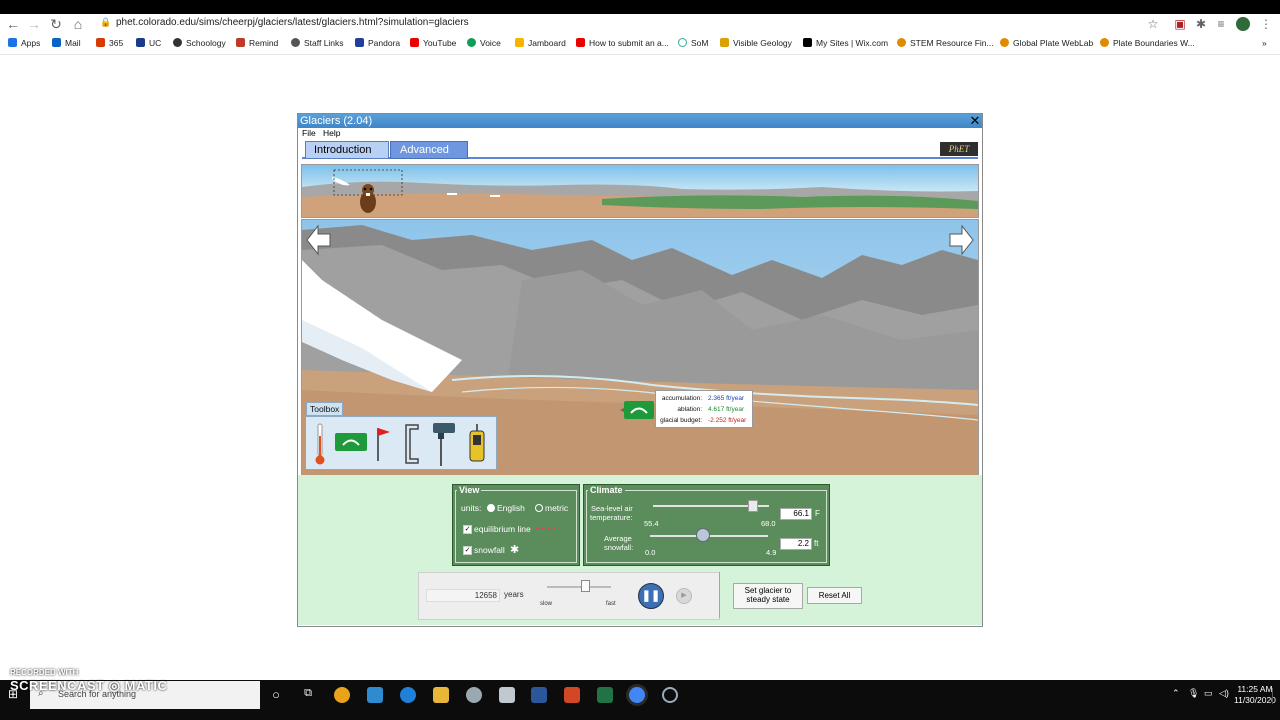  Describe the element at coordinates (727, 420) in the screenshot. I see `glacial-budget-value: -2.252 ft/year` at that location.